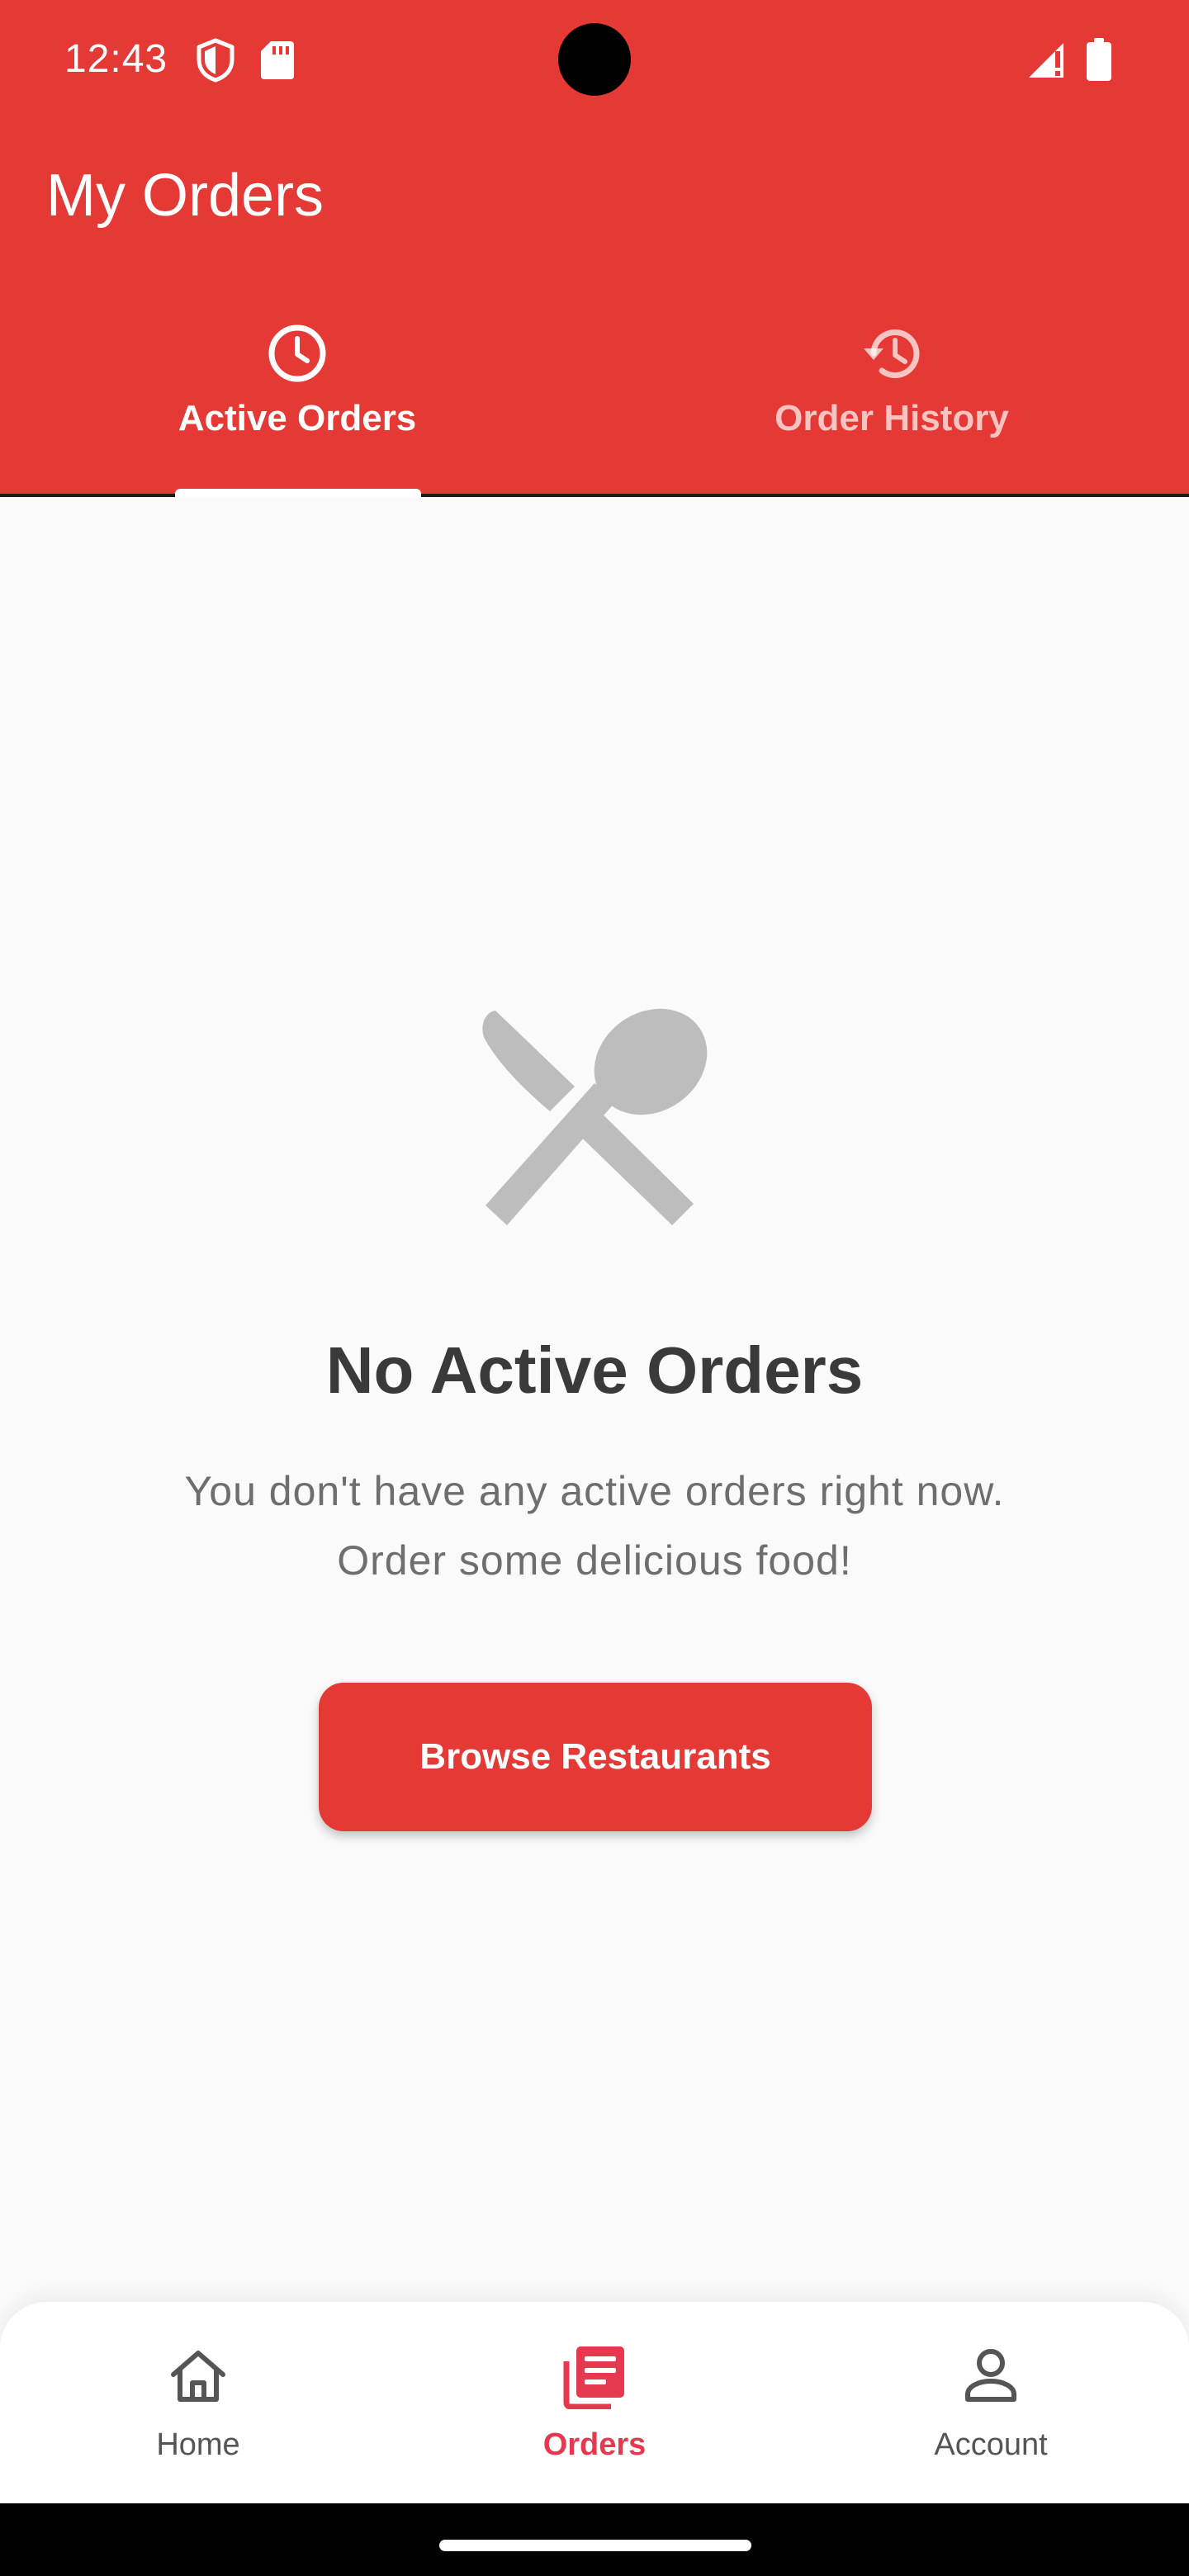 The height and width of the screenshot is (2576, 1189). I want to click on empty-message-line-2: Order some delicious food!, so click(594, 1560).